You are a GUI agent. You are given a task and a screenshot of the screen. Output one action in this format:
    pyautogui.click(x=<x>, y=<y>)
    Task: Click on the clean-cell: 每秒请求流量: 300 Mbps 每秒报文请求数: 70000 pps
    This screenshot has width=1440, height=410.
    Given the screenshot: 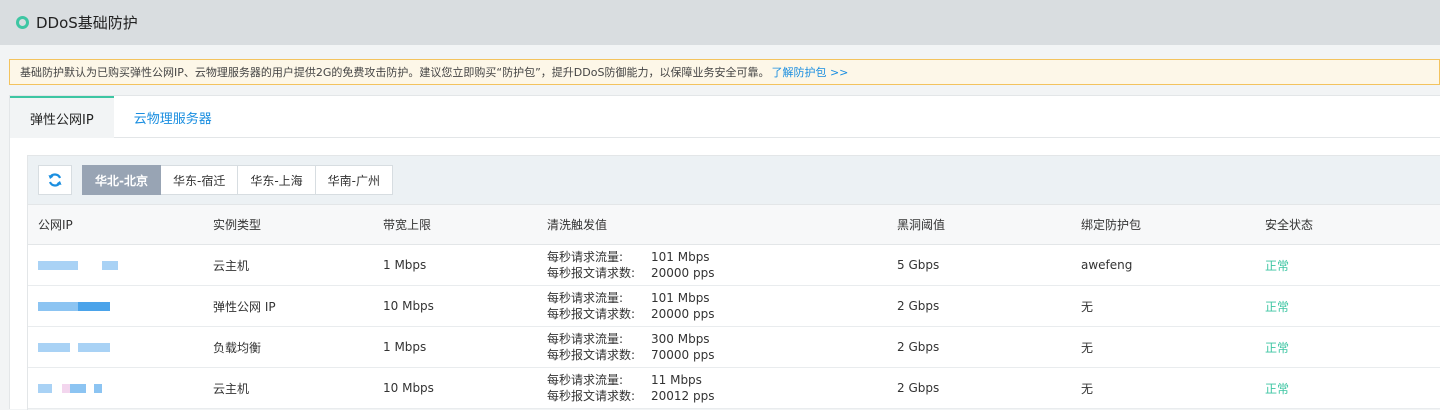 What is the action you would take?
    pyautogui.click(x=722, y=347)
    